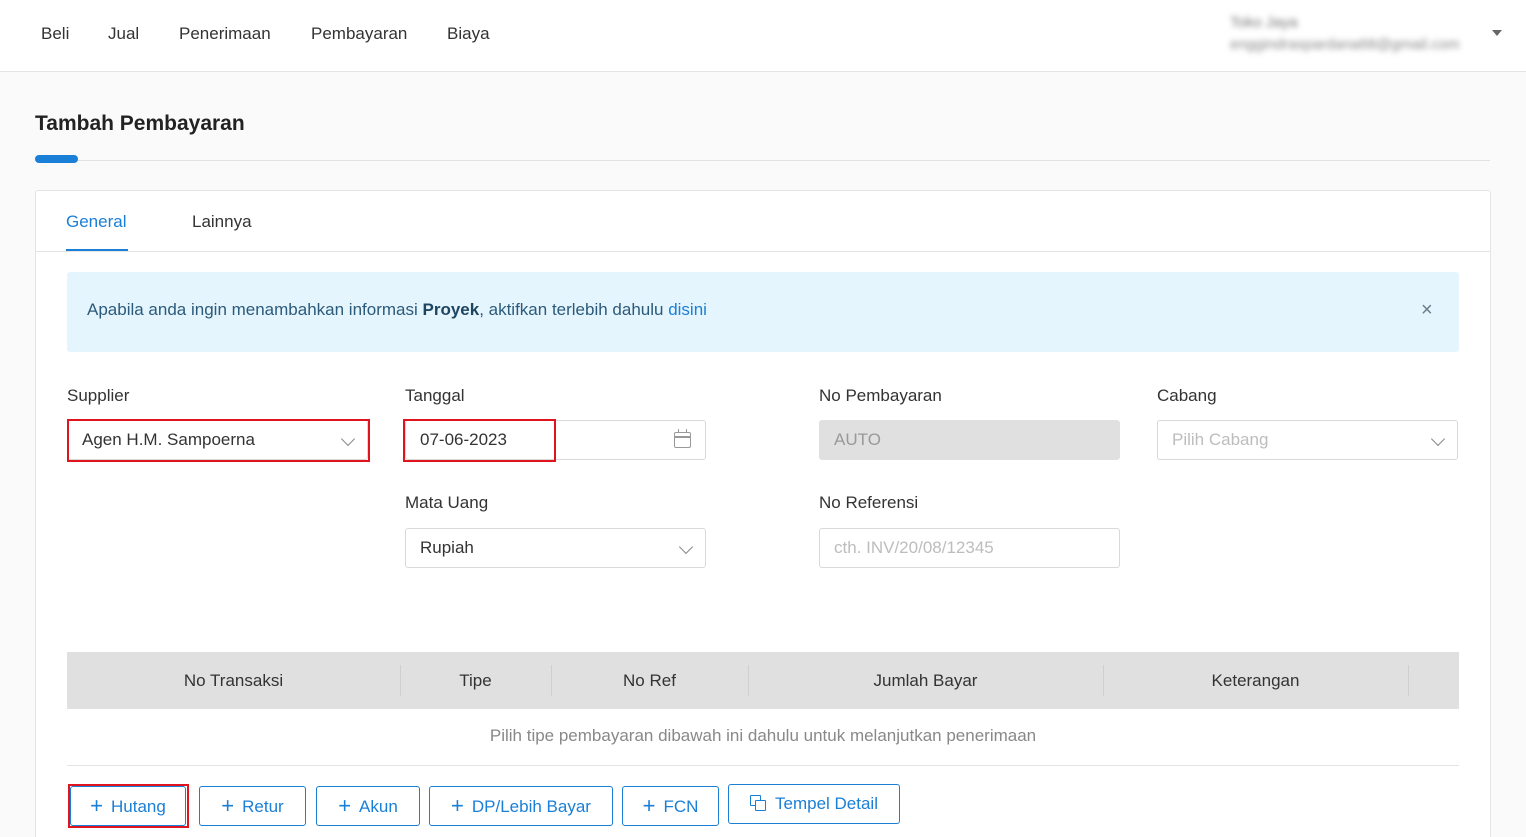 The width and height of the screenshot is (1526, 837). I want to click on mata-uang-select: Rupiah, so click(555, 548).